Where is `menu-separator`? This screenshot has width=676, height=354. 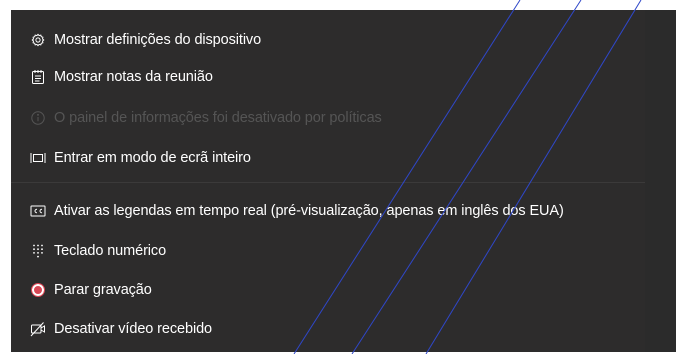 menu-separator is located at coordinates (328, 182).